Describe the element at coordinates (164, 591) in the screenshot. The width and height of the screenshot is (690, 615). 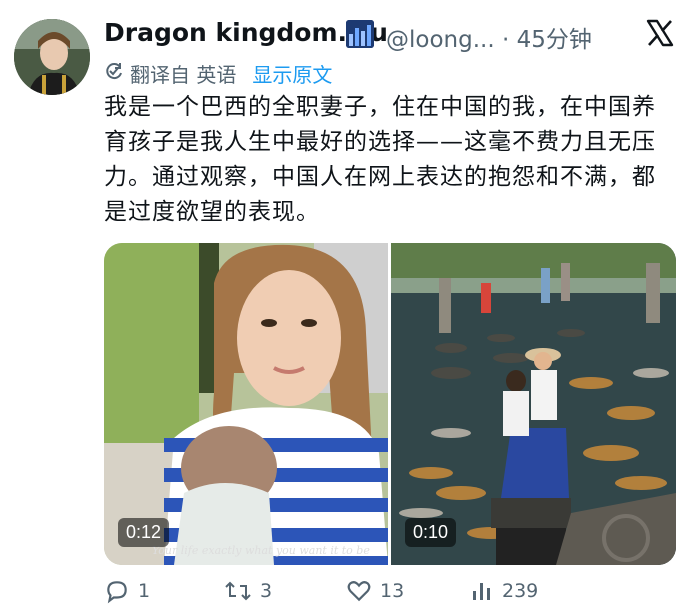
I see `reply-button: 1` at that location.